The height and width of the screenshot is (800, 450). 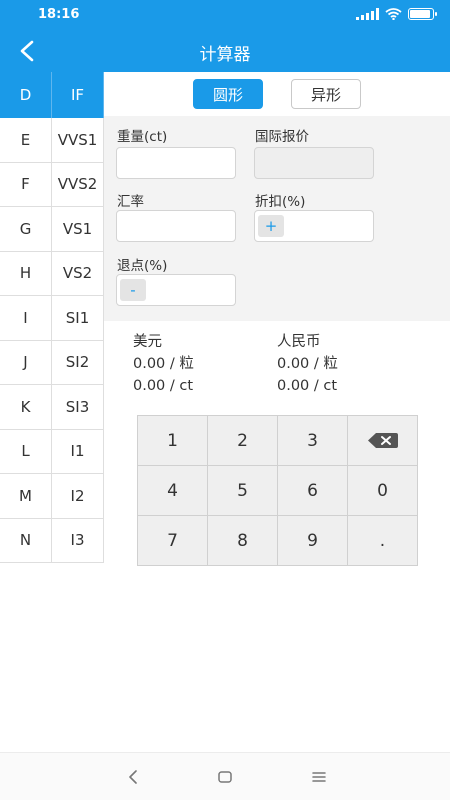 What do you see at coordinates (314, 226) in the screenshot?
I see `discount-field: +` at bounding box center [314, 226].